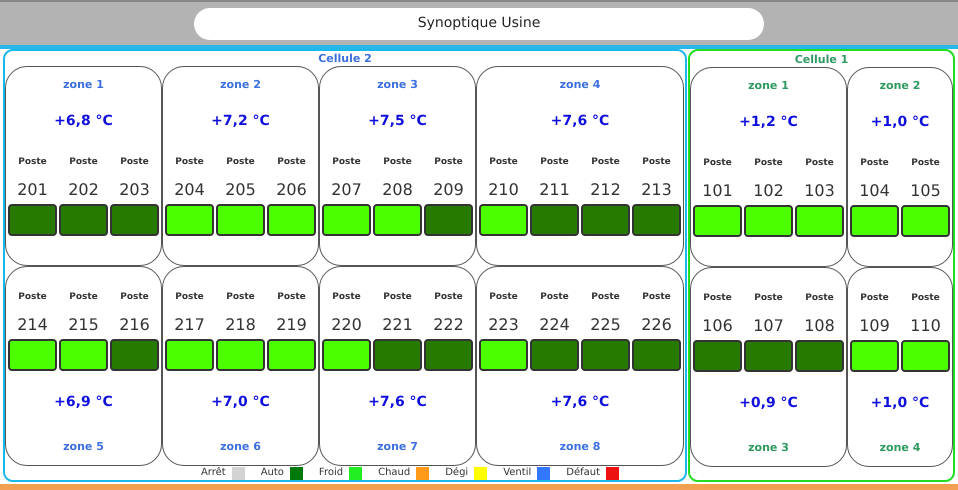 The image size is (958, 490). What do you see at coordinates (583, 473) in the screenshot?
I see `legend-label: Défaut` at bounding box center [583, 473].